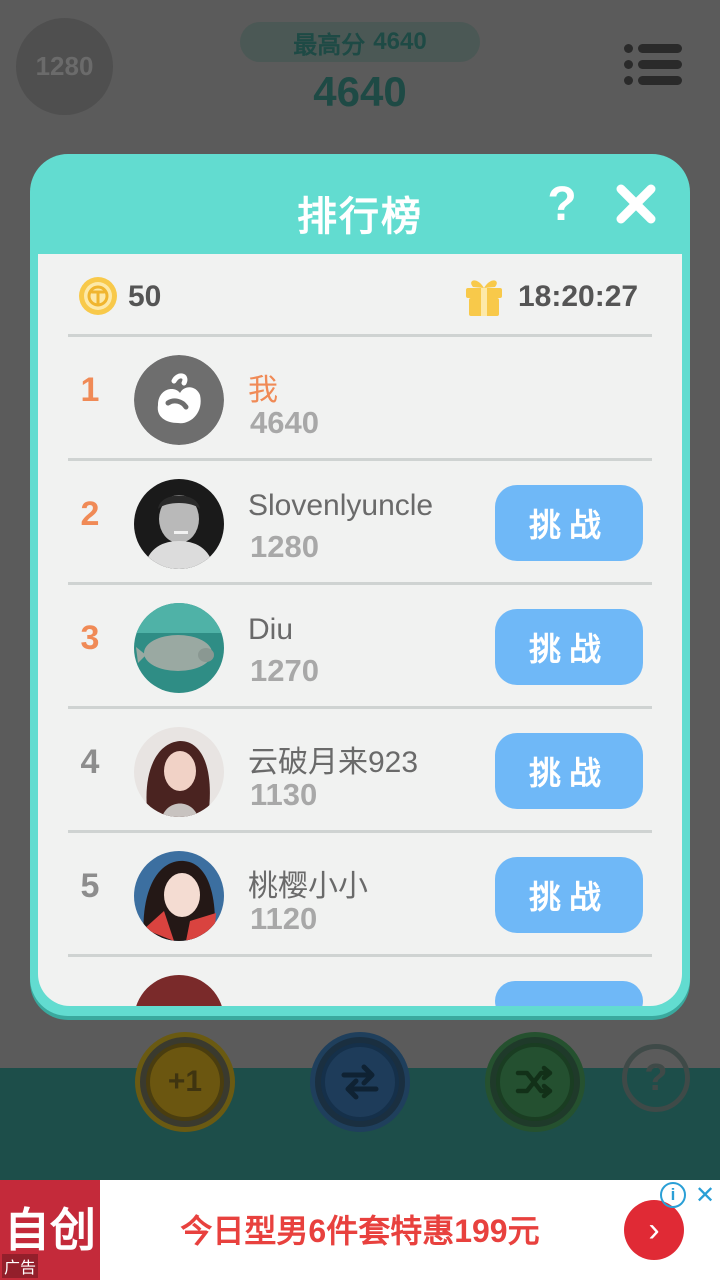 Image resolution: width=720 pixels, height=1280 pixels. I want to click on ad-banner: 自创 广告 今日型男6件套特惠199元 › i ✕, so click(360, 1230).